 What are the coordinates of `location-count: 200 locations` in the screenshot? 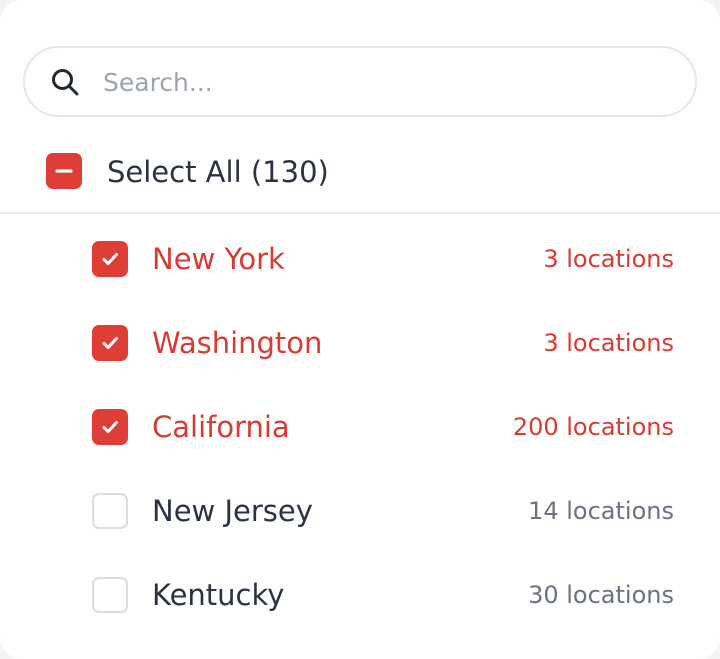 It's located at (593, 427).